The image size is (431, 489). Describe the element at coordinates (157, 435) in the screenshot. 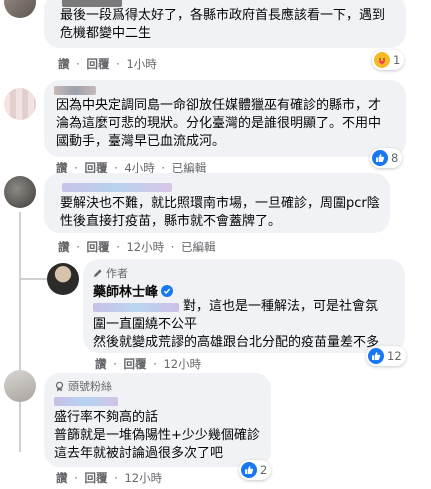

I see `comment-text-line: 普篩就是一堆偽陽性+少少幾個確診` at that location.